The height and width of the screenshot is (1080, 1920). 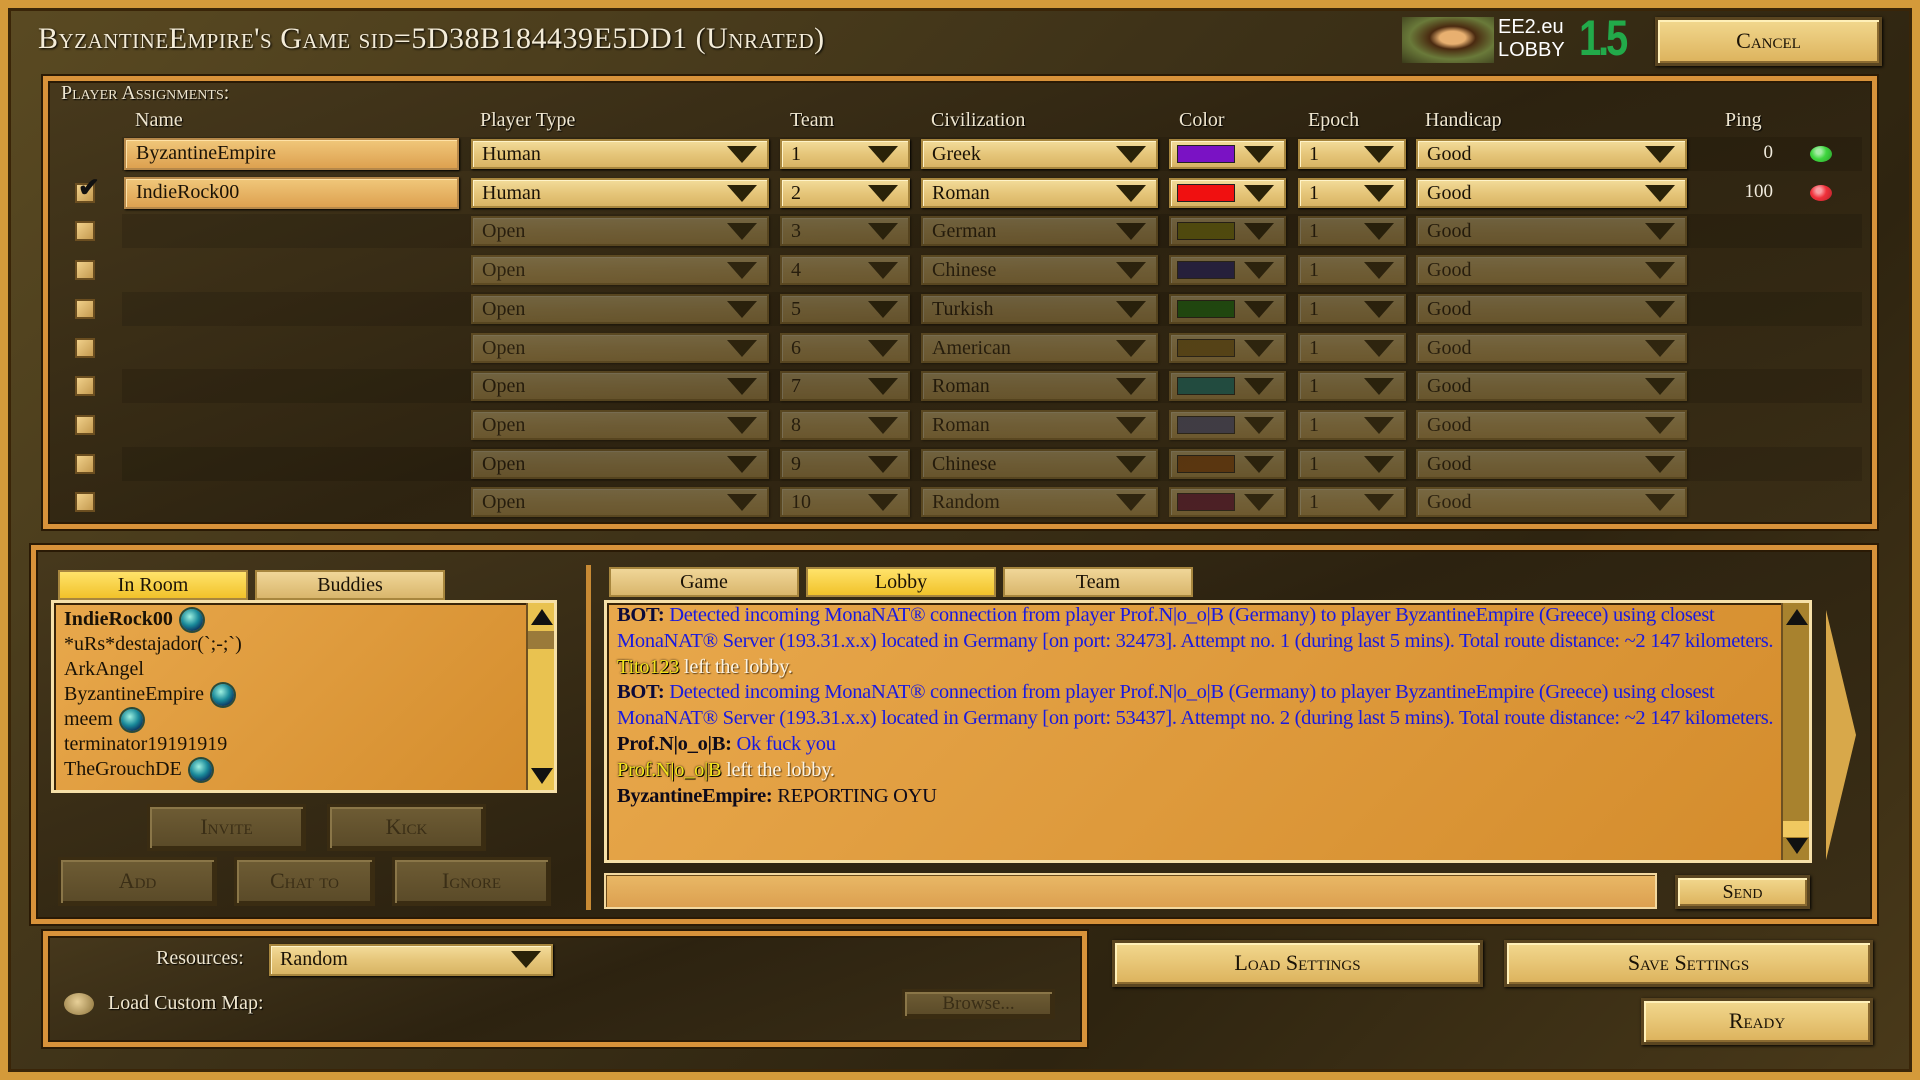 What do you see at coordinates (845, 386) in the screenshot?
I see `team-dropdown: 7` at bounding box center [845, 386].